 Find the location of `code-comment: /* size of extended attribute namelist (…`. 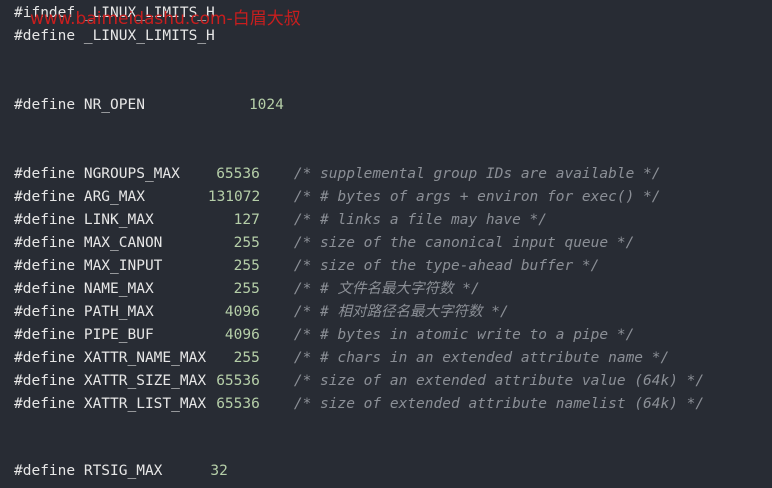

code-comment: /* size of extended attribute namelist (… is located at coordinates (499, 404).